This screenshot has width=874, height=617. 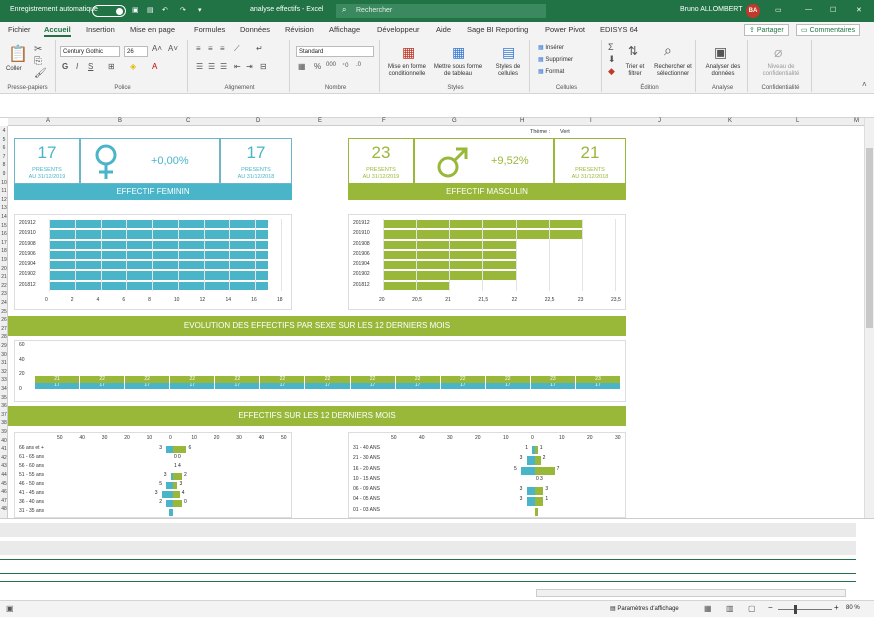 I want to click on col-header: A, so click(x=48, y=121).